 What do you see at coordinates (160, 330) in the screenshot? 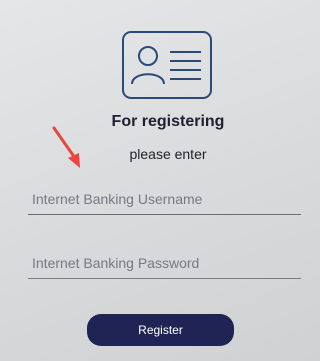
I see `register-button: Register` at bounding box center [160, 330].